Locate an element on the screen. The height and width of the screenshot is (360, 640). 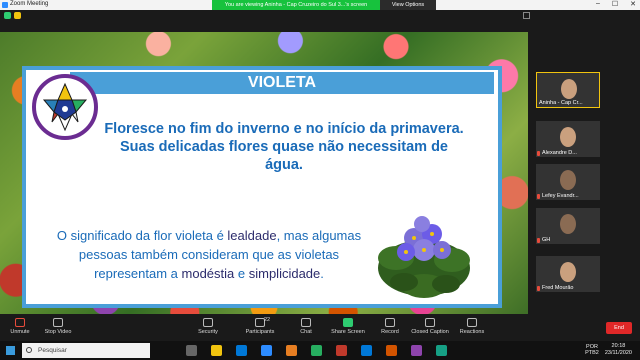
body-part: O significado da flor violeta é is located at coordinates (142, 235).